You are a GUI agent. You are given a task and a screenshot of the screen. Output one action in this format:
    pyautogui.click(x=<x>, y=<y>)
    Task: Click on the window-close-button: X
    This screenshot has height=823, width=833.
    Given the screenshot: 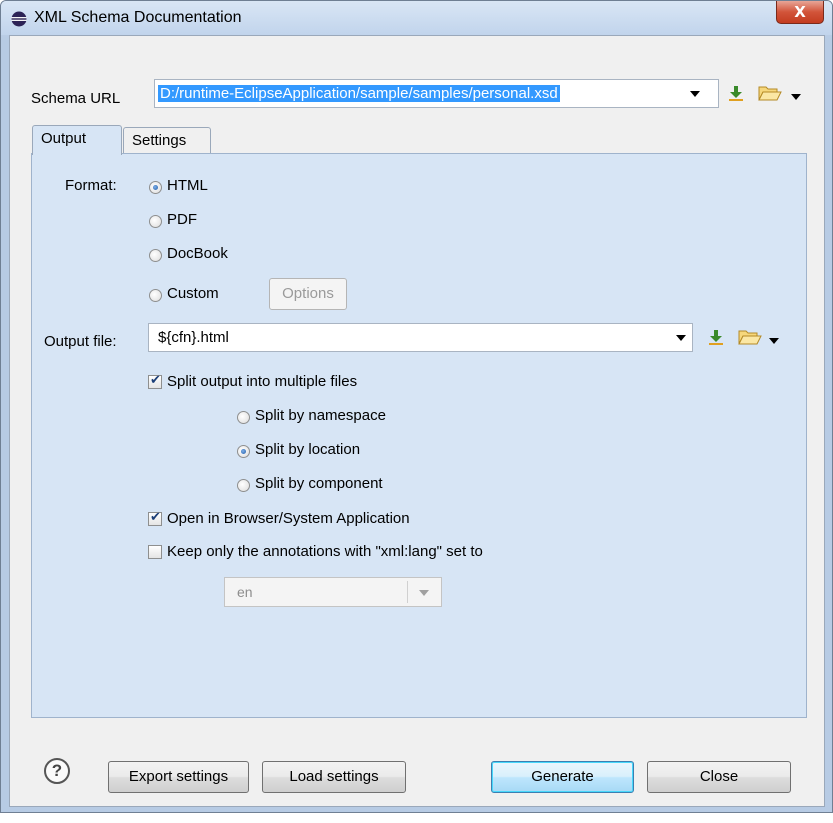 What is the action you would take?
    pyautogui.click(x=800, y=12)
    